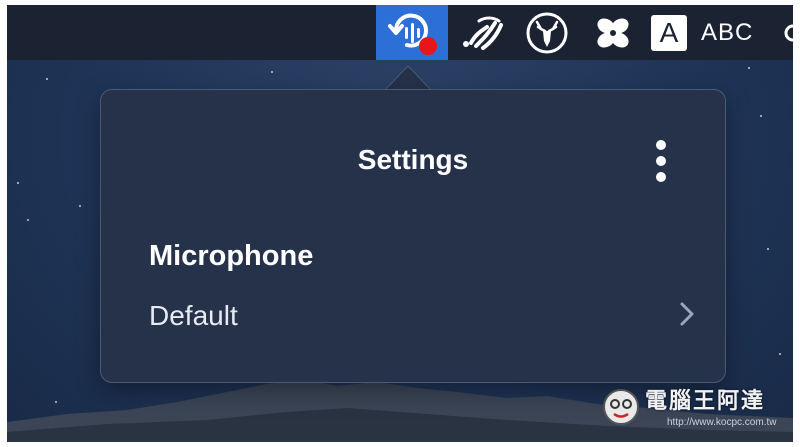  I want to click on pinwheel-app-button, so click(613, 32).